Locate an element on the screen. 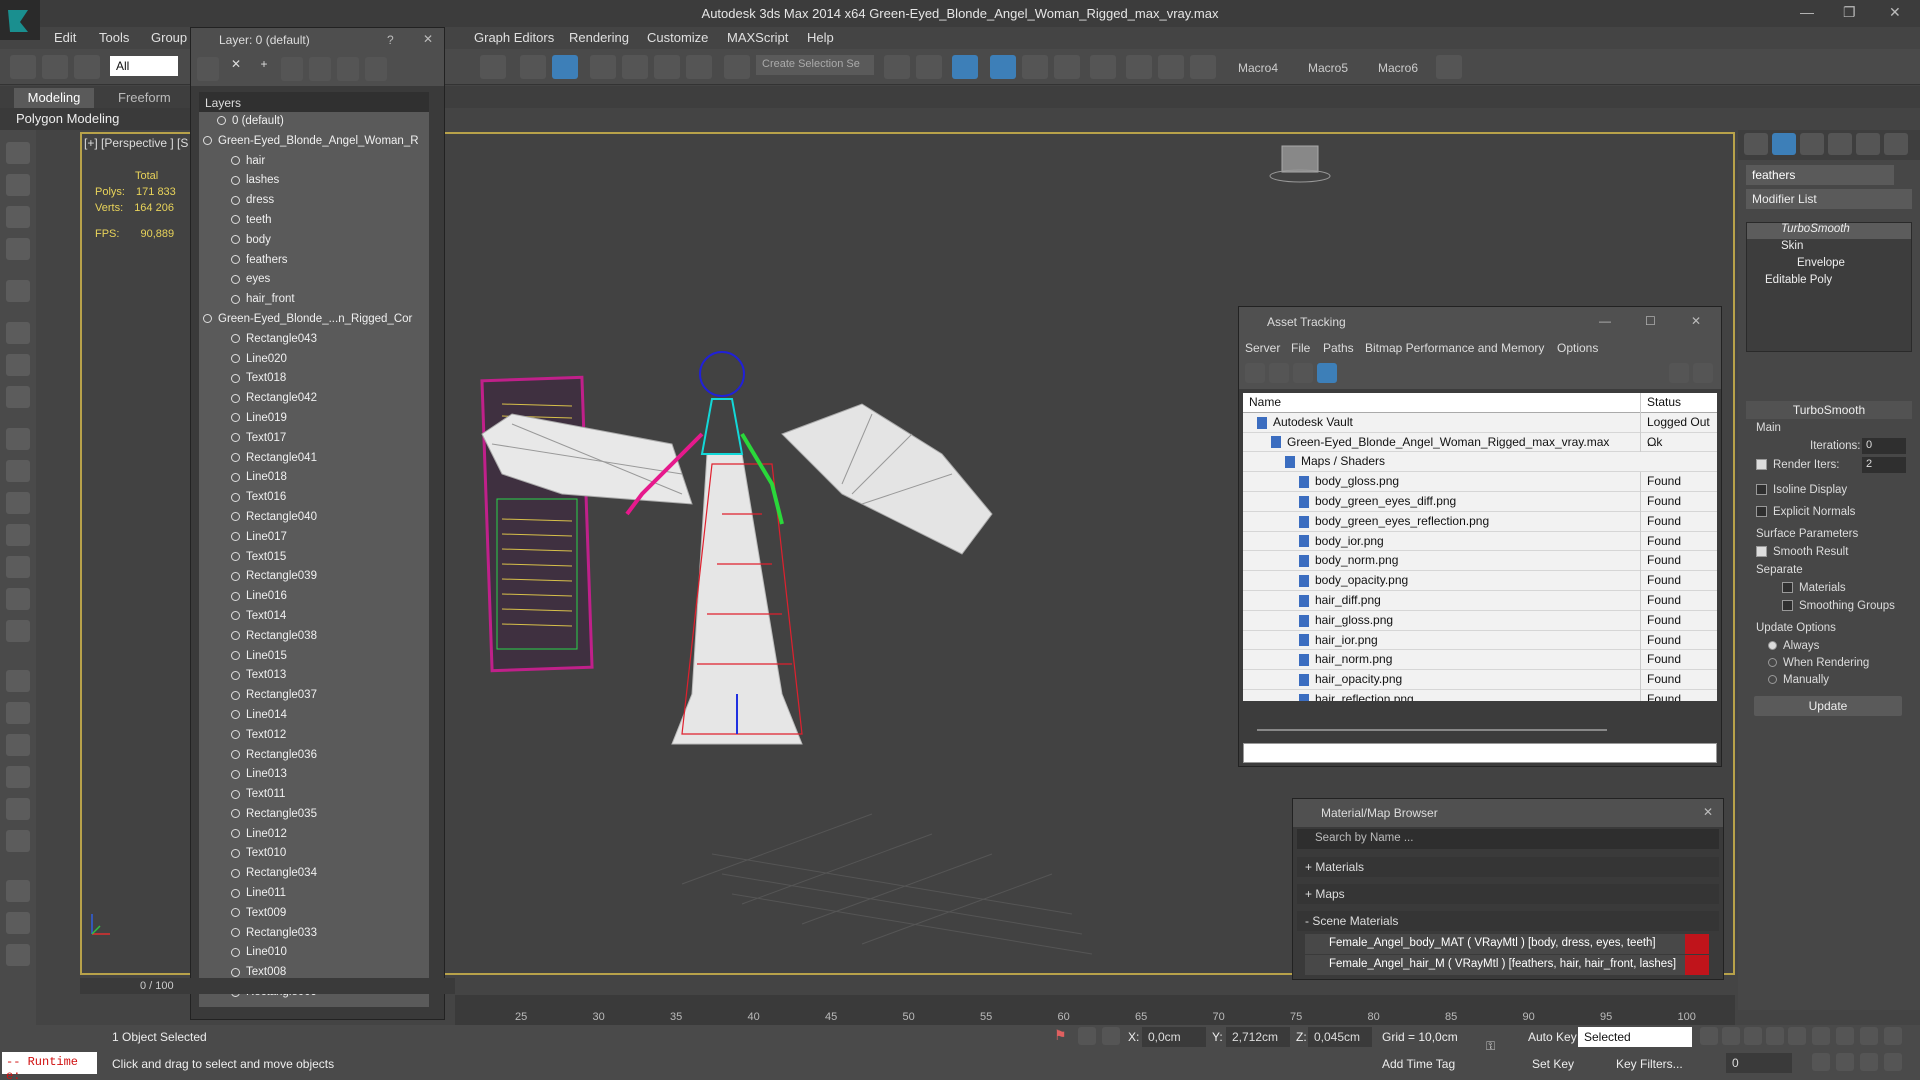  smoothing-groups-checkbox is located at coordinates (1787, 606).